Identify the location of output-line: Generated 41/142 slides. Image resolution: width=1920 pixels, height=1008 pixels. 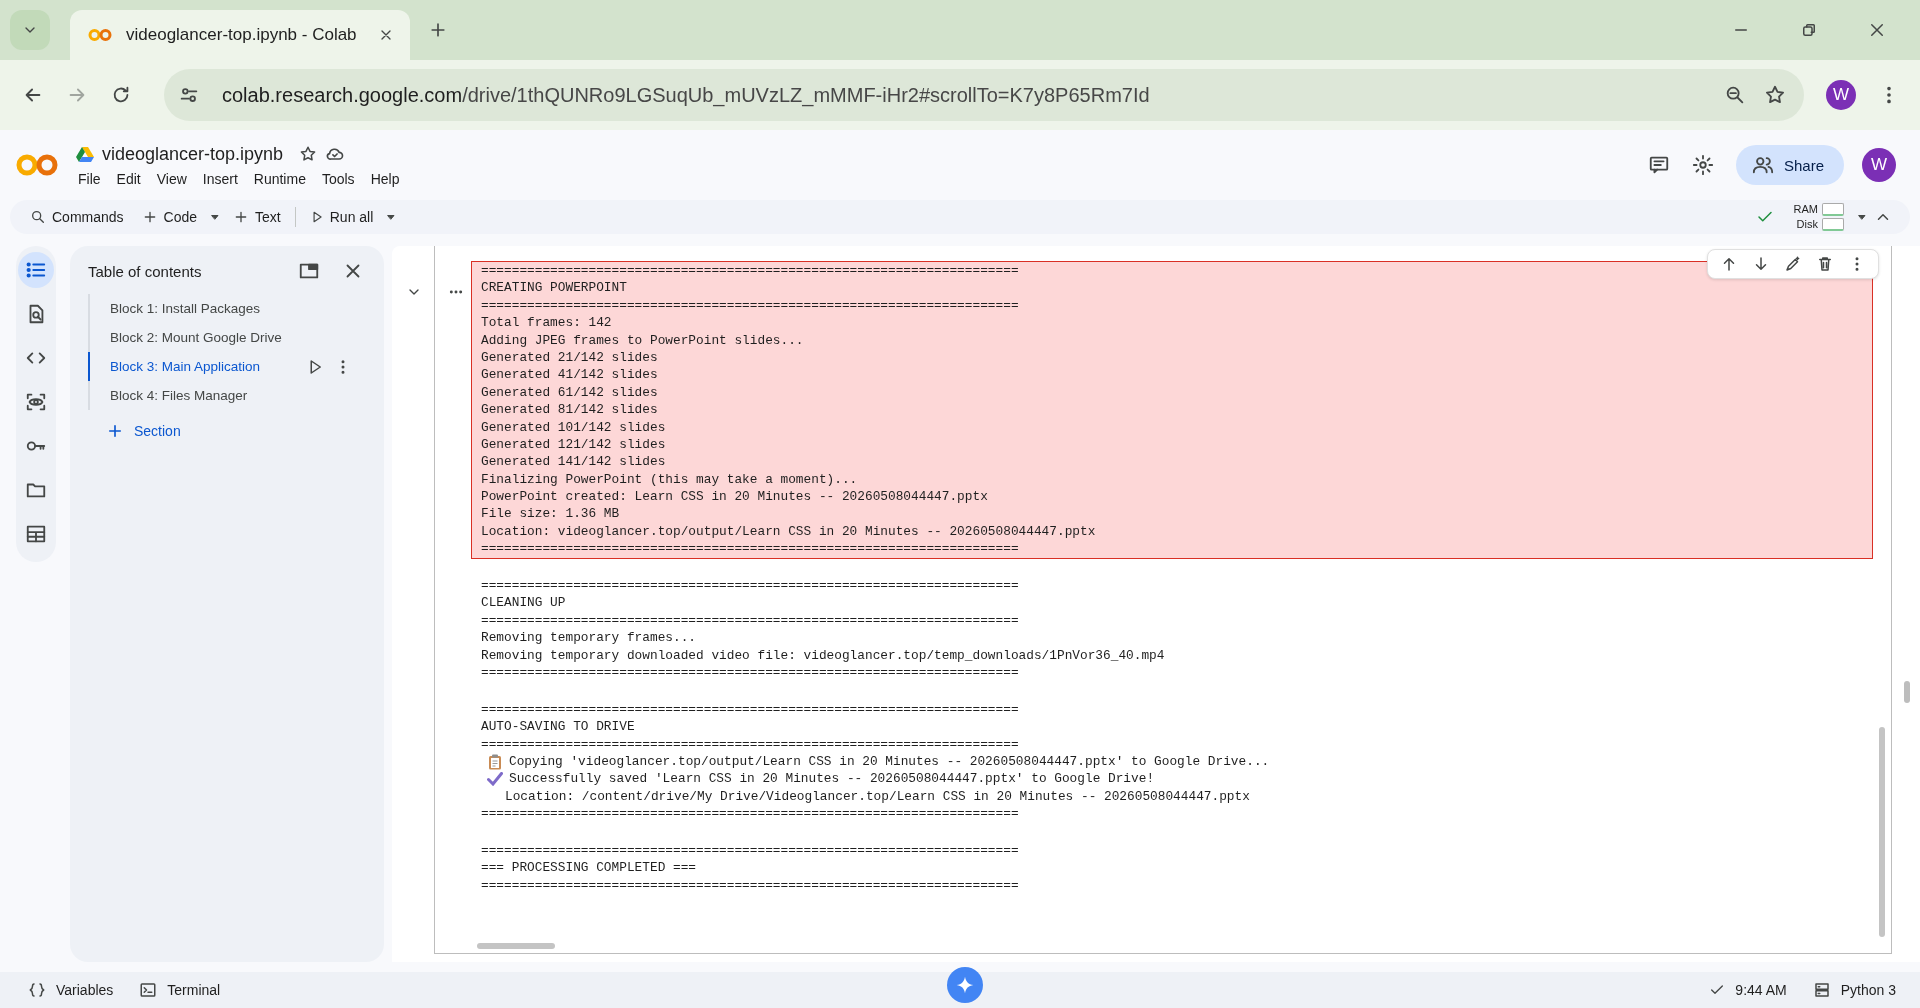
(569, 375).